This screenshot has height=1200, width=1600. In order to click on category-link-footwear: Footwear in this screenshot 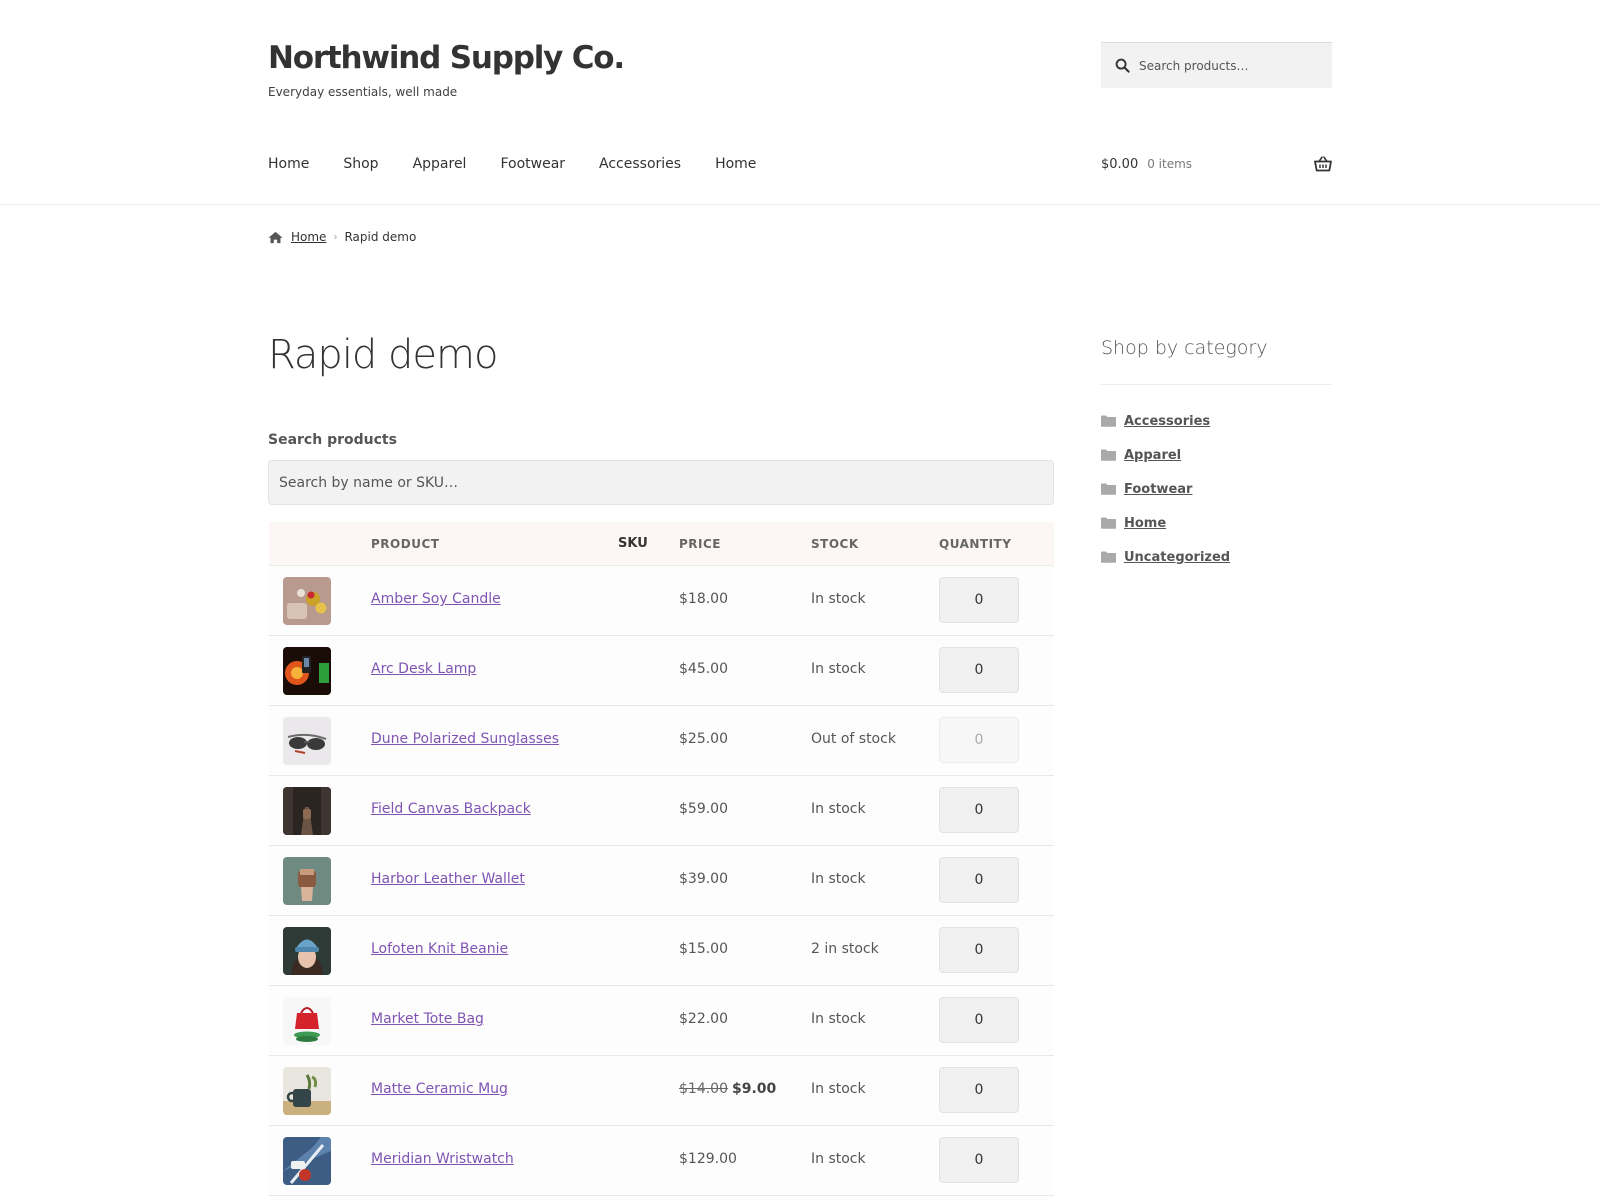, I will do `click(1158, 489)`.